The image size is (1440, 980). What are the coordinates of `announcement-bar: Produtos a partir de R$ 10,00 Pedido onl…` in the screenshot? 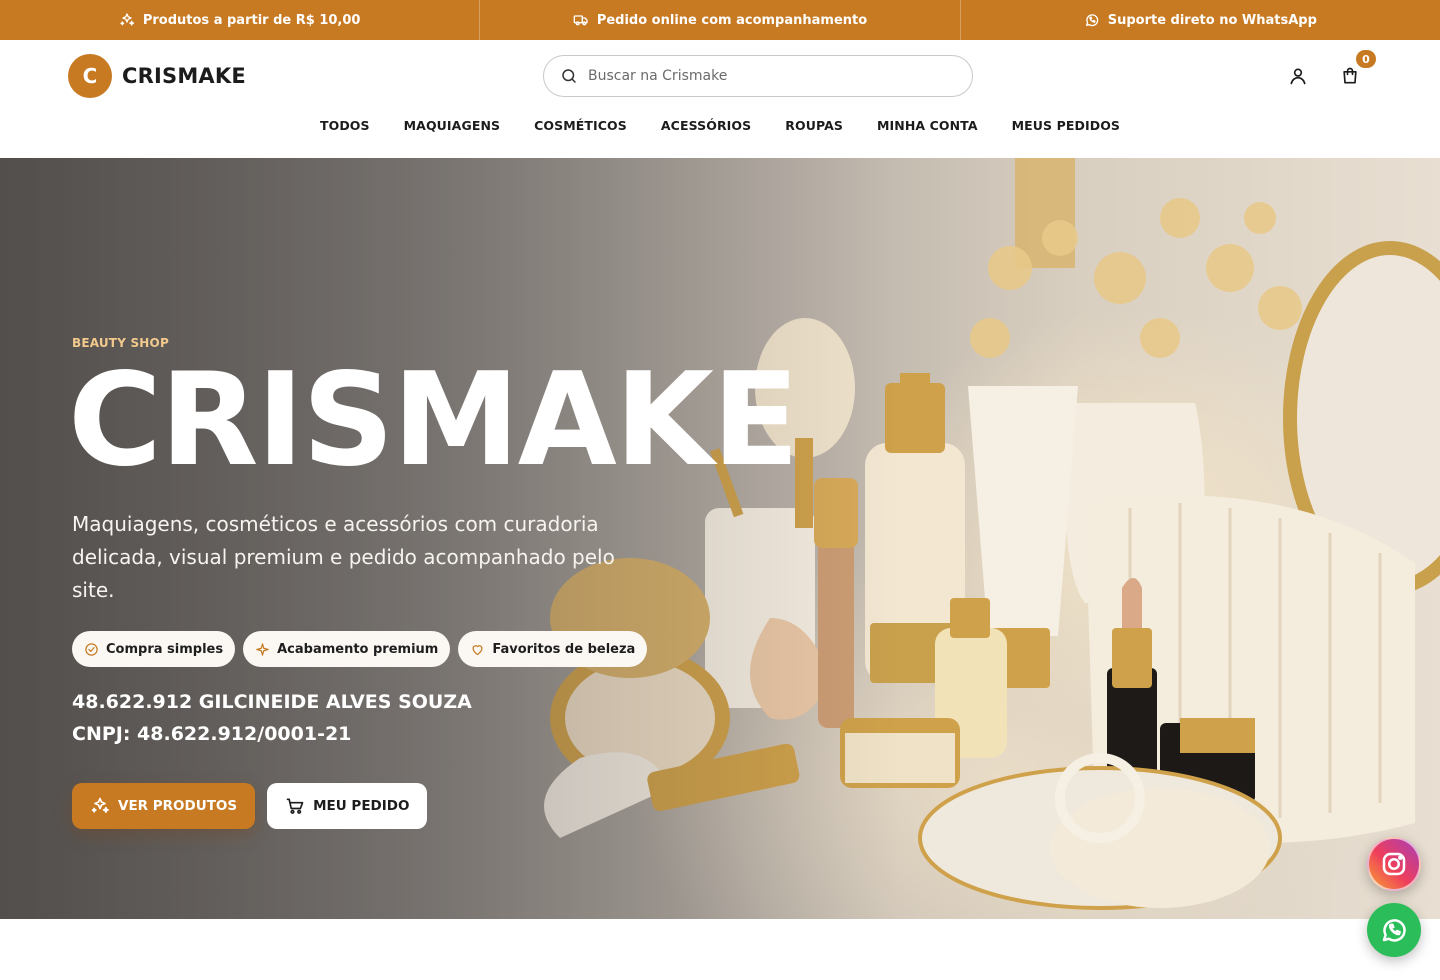 It's located at (720, 20).